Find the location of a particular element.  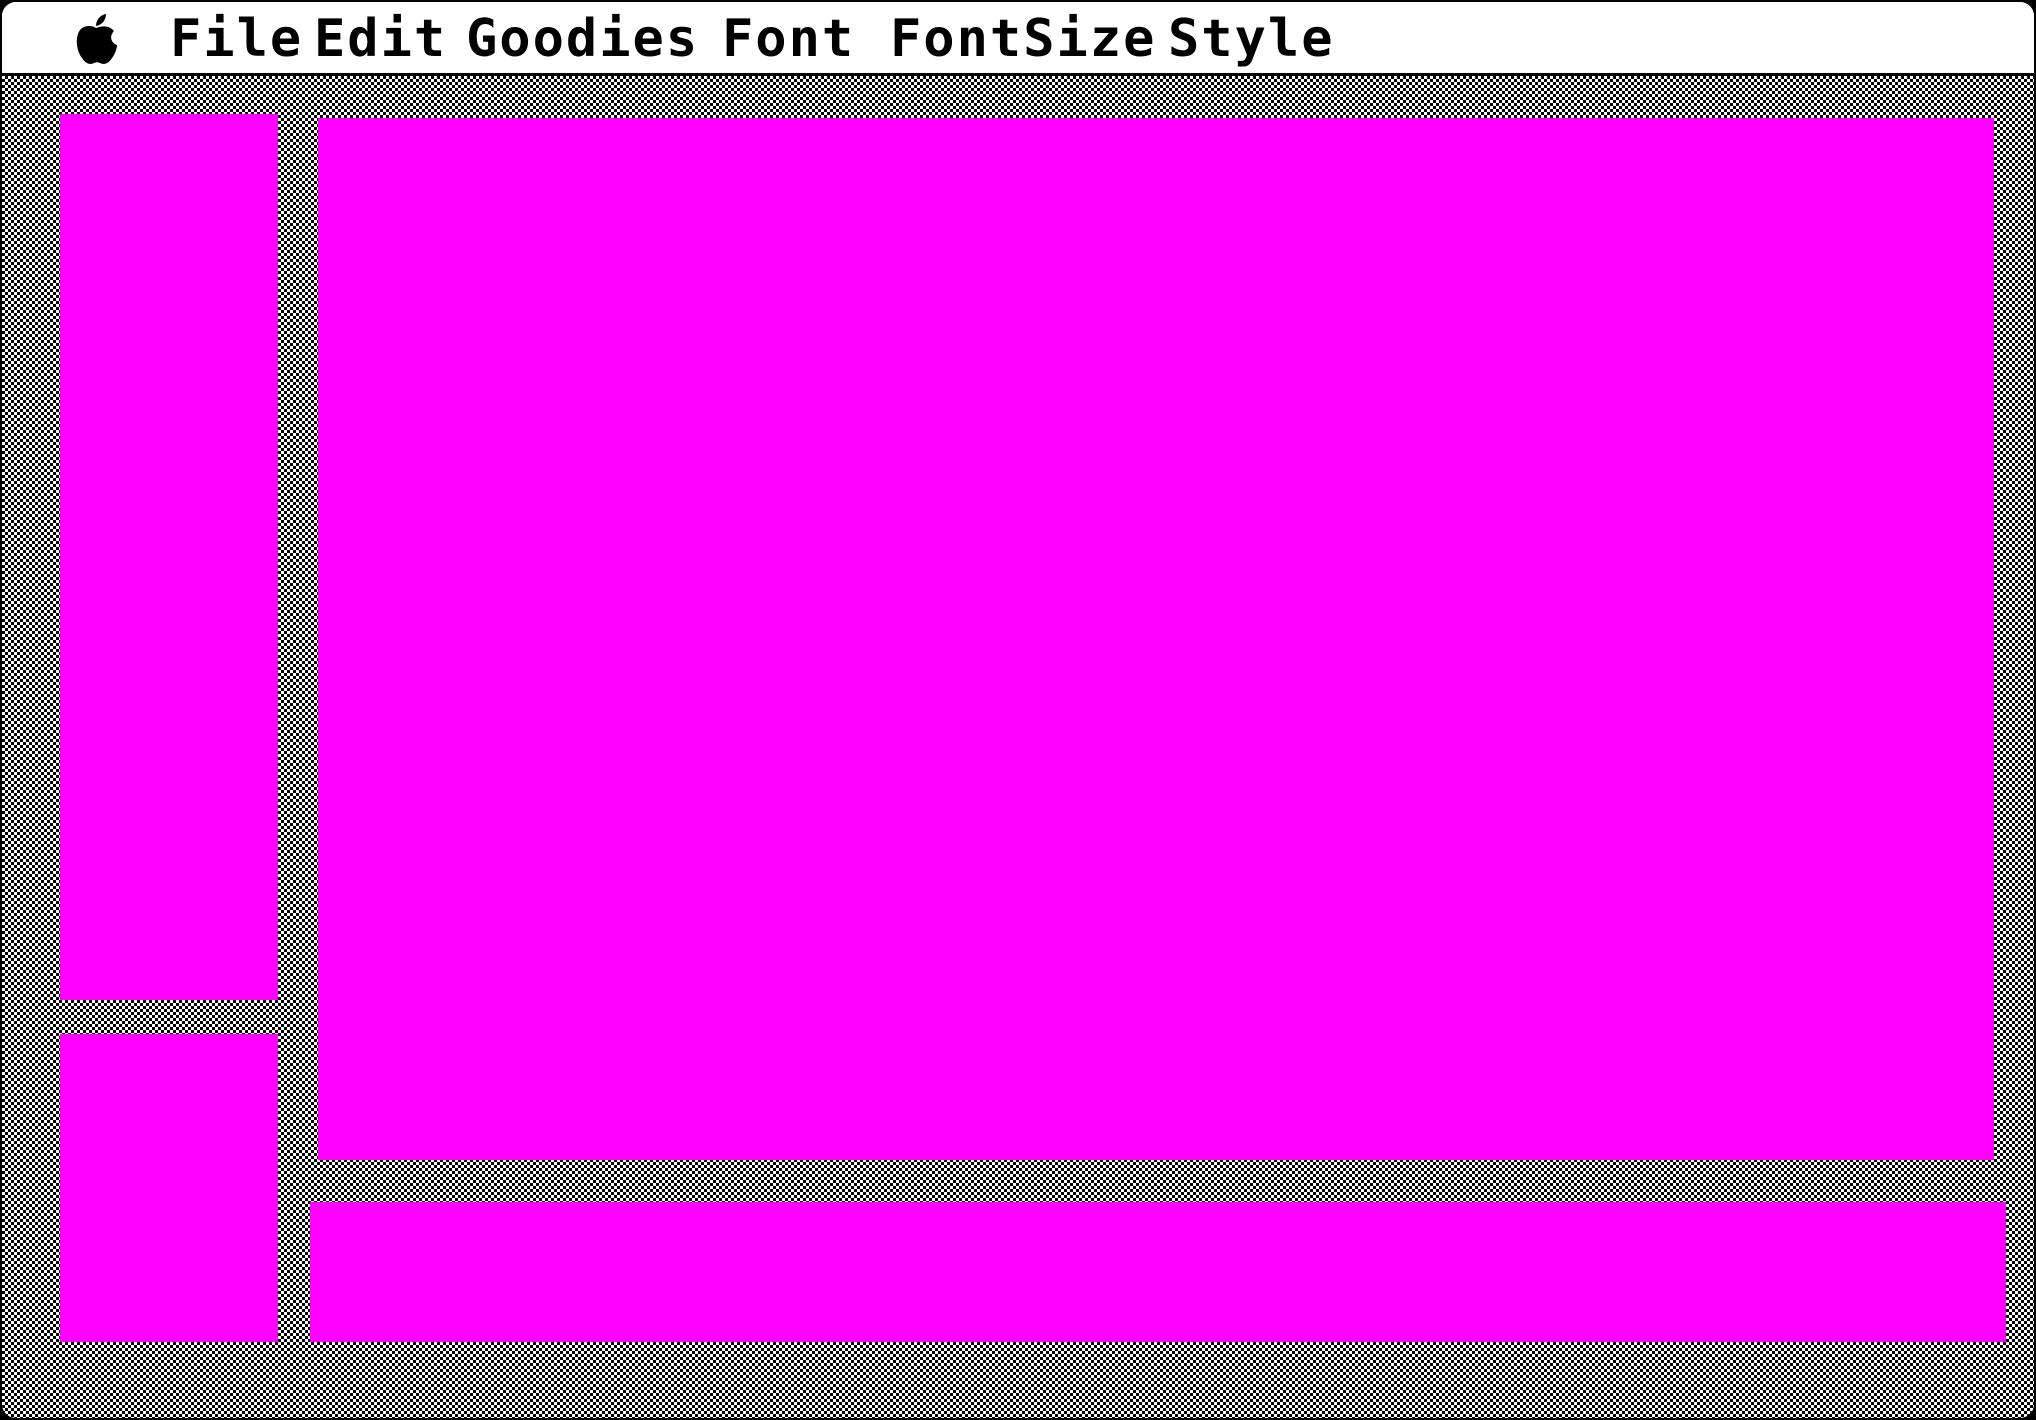

menu-bar: File Edit Goodies Font FontSize Style is located at coordinates (1018, 39).